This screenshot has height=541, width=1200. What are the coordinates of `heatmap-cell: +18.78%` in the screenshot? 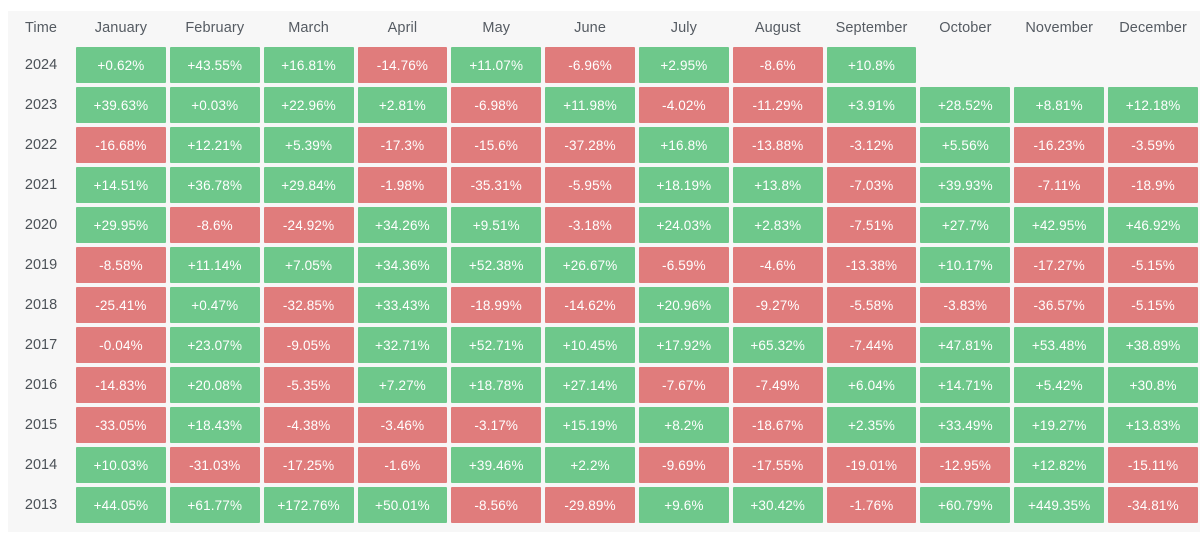 It's located at (496, 385).